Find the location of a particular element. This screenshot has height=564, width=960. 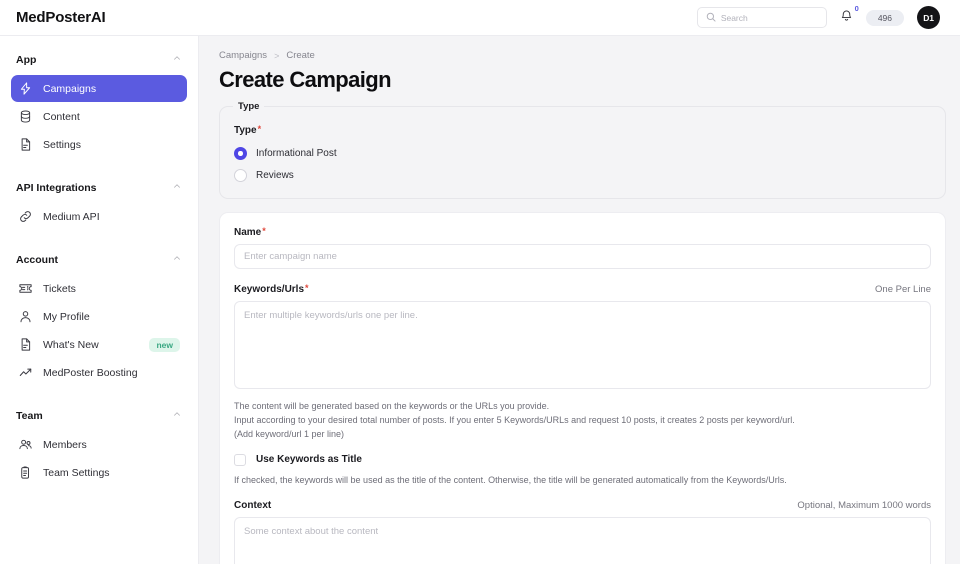

keywords-field-label: Keywords/Urls * is located at coordinates (271, 289).